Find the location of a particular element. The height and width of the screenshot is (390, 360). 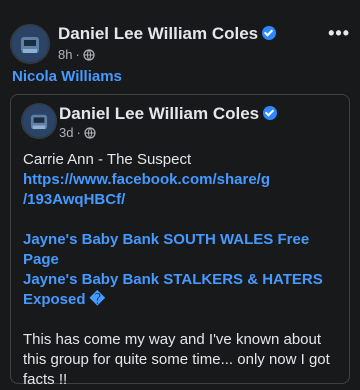

group-name-link: Exposed � is located at coordinates (181, 300).